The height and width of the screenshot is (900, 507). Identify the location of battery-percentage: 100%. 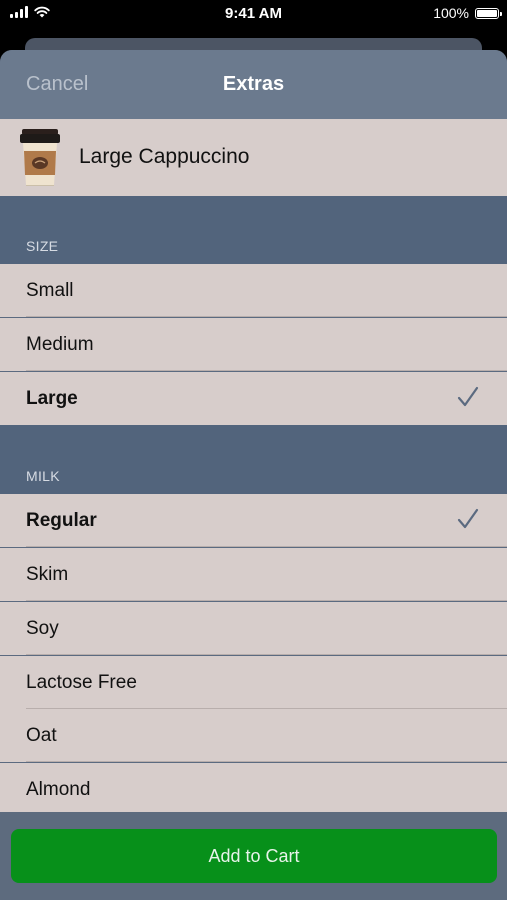
(451, 13).